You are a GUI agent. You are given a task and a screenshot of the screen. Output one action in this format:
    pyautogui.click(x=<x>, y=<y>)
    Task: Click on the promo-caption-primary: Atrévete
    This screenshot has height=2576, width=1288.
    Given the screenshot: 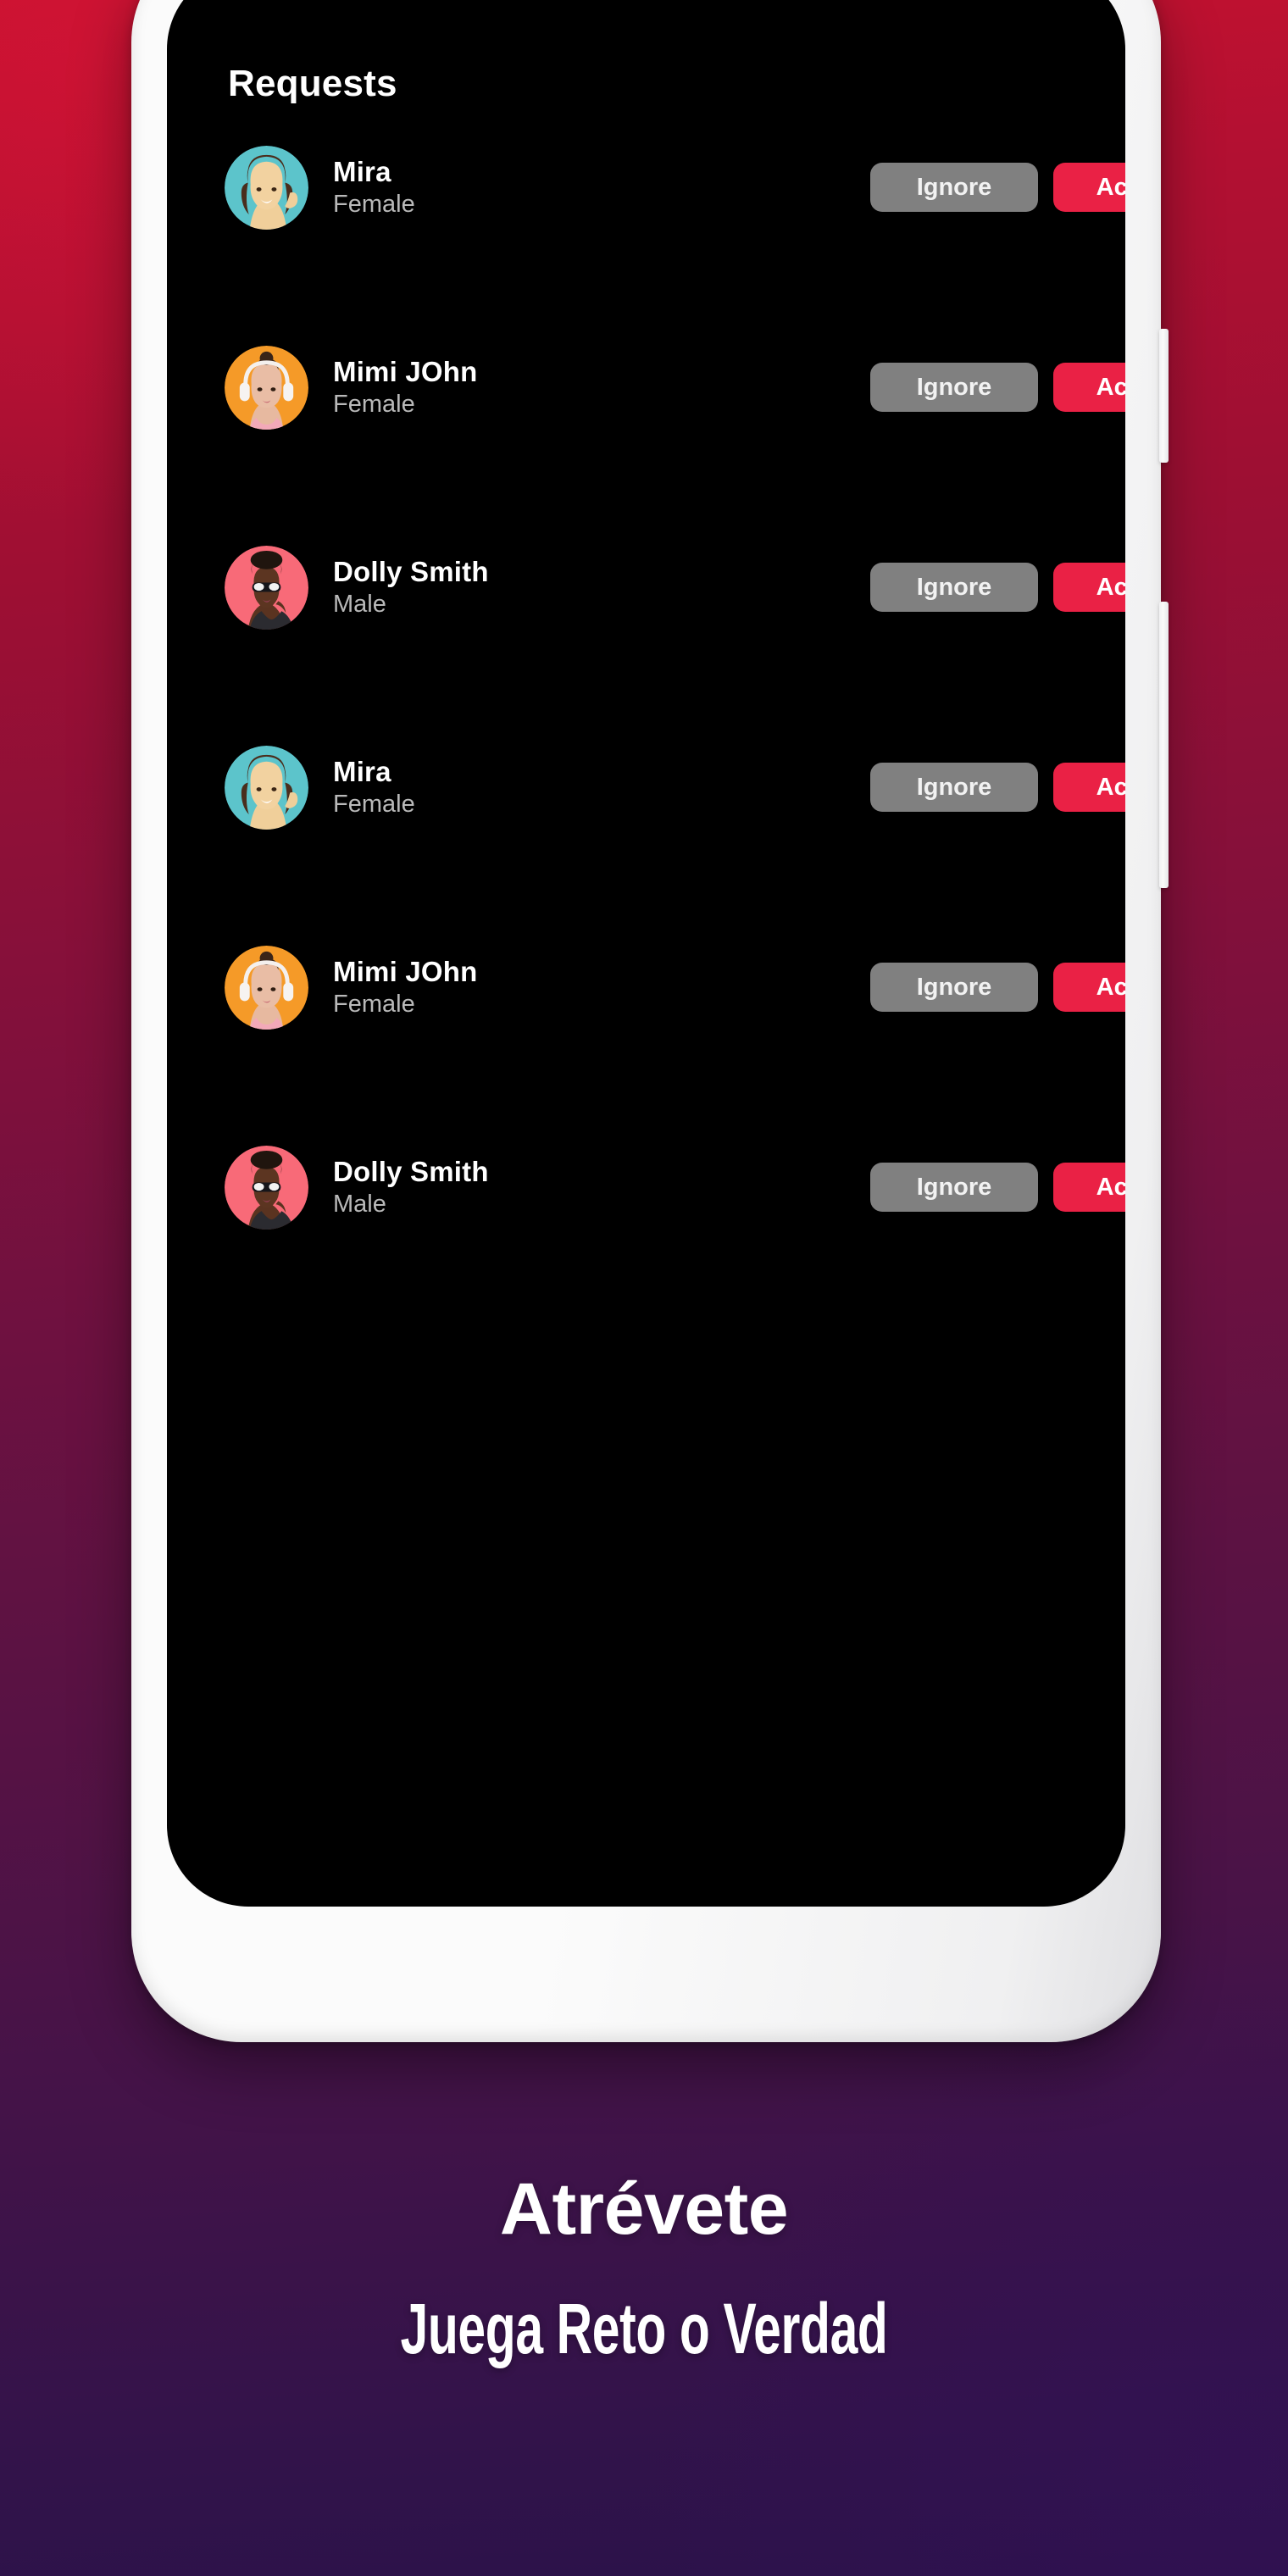 What is the action you would take?
    pyautogui.click(x=644, y=2209)
    